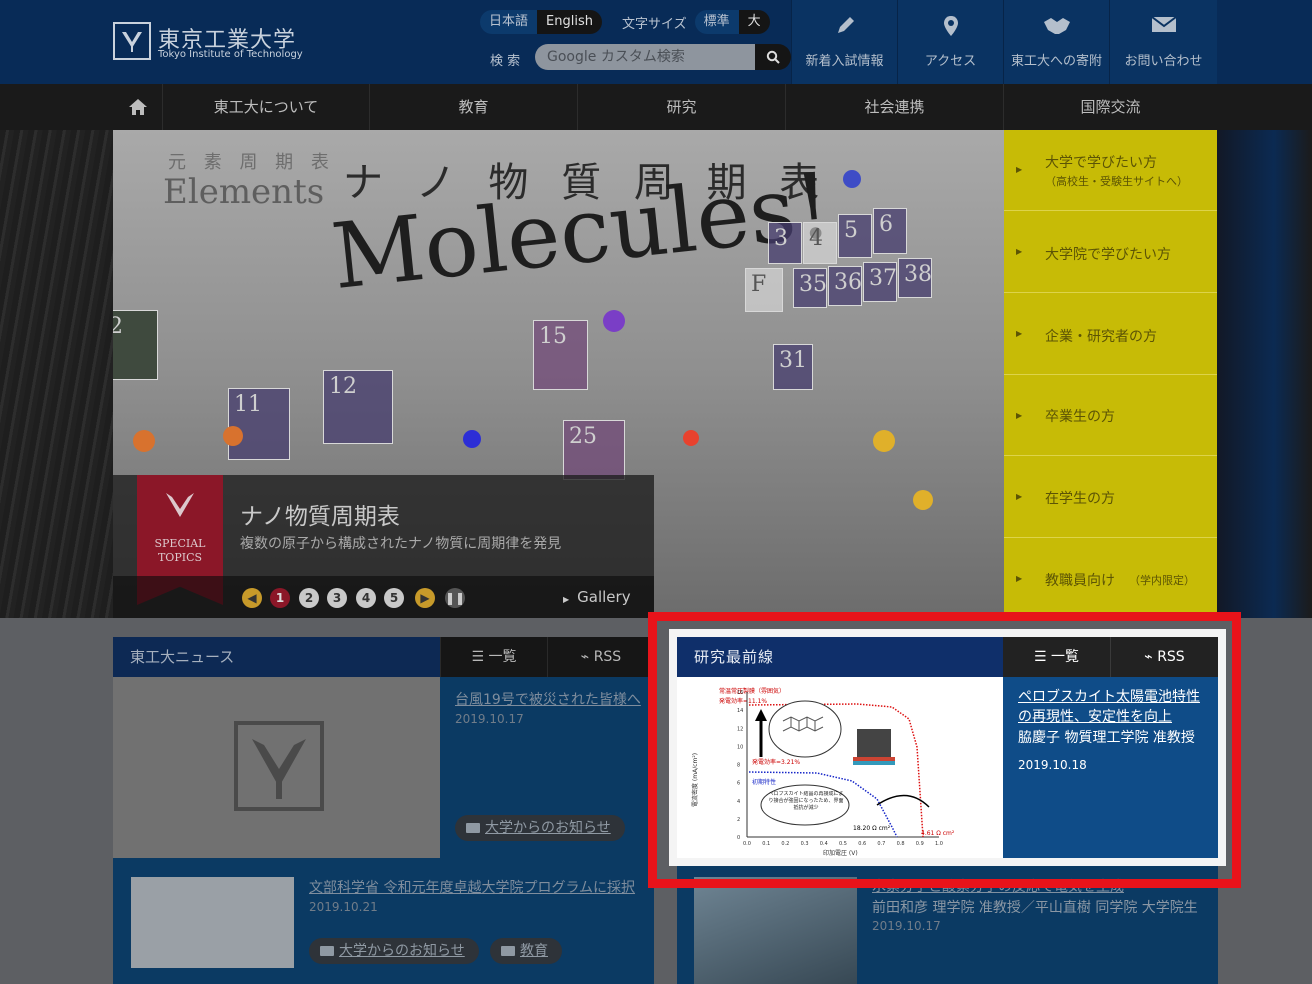 The height and width of the screenshot is (984, 1312). I want to click on table-cell: 2, so click(135, 345).